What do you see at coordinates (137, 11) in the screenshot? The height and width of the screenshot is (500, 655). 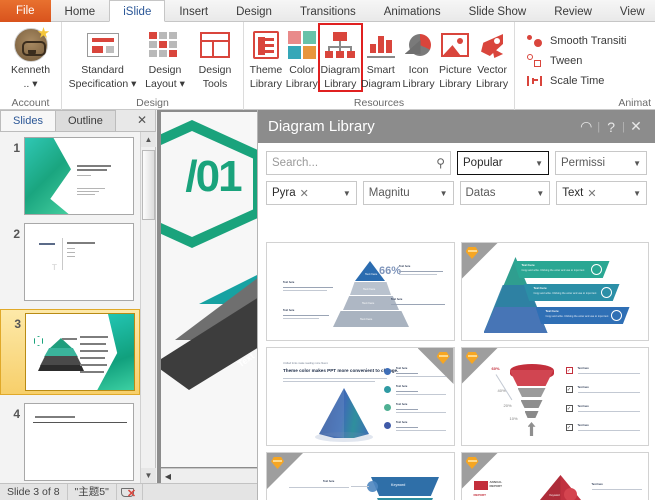 I see `ribbon-tab-islide: iSlide` at bounding box center [137, 11].